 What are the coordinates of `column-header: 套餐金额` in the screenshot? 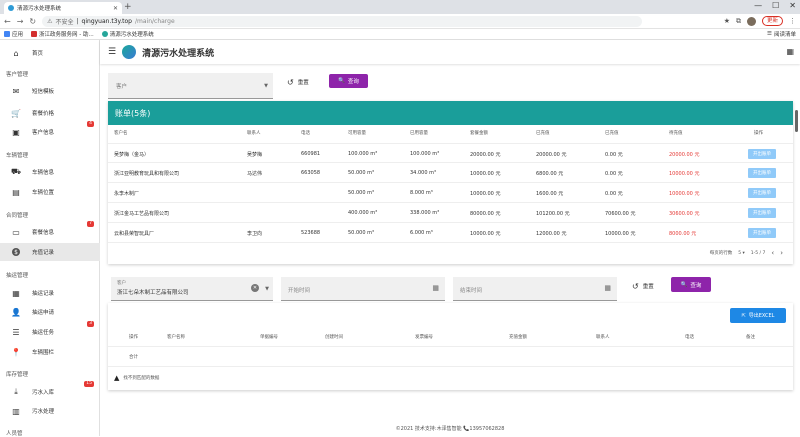 It's located at (479, 133).